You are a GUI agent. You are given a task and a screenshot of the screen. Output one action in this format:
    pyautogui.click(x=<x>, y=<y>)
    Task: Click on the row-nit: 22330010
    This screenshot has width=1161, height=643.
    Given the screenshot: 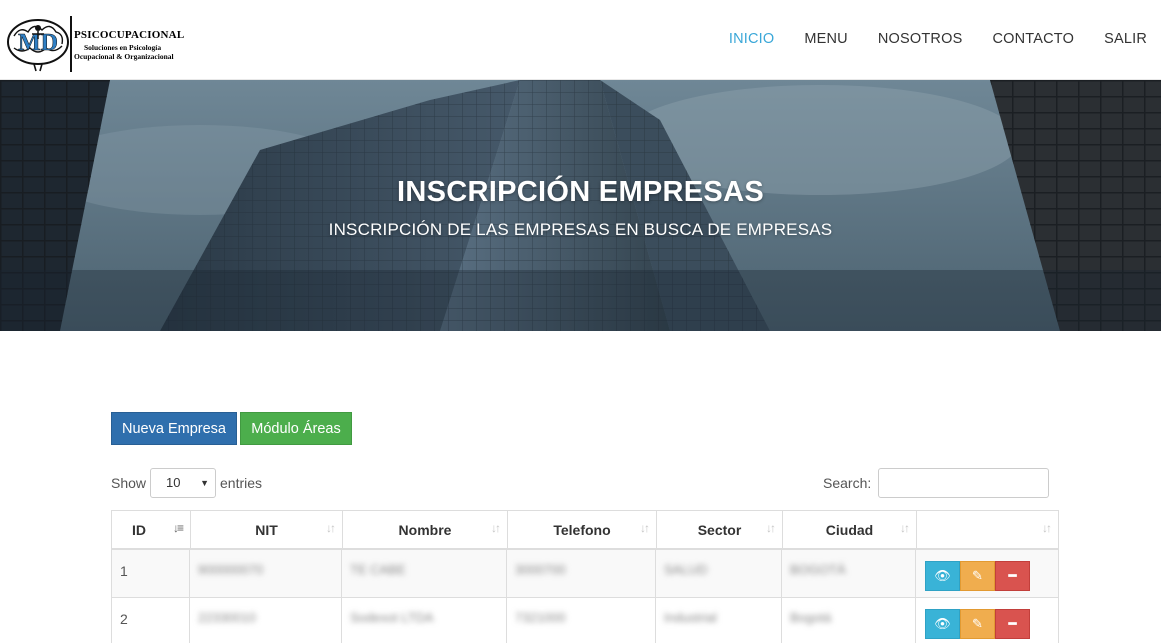 What is the action you would take?
    pyautogui.click(x=227, y=617)
    